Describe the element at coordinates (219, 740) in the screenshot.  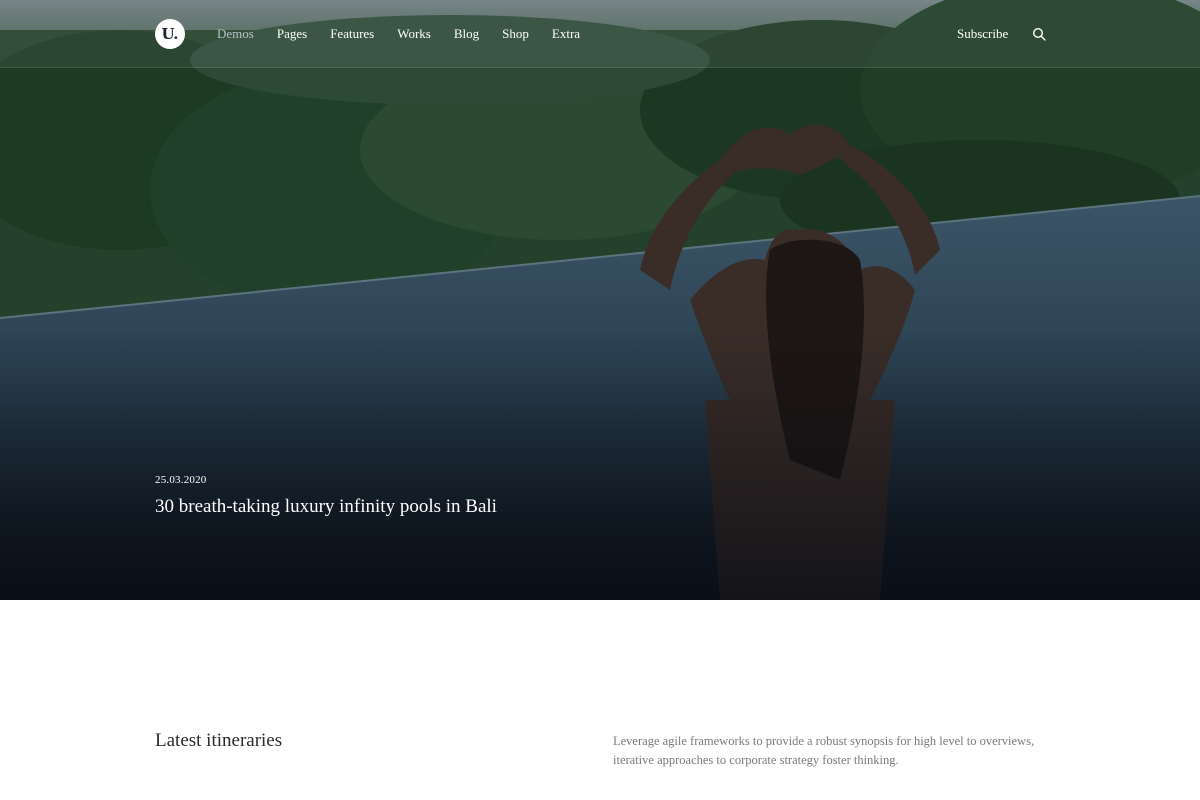
I see `section-title: Latest itineraries` at that location.